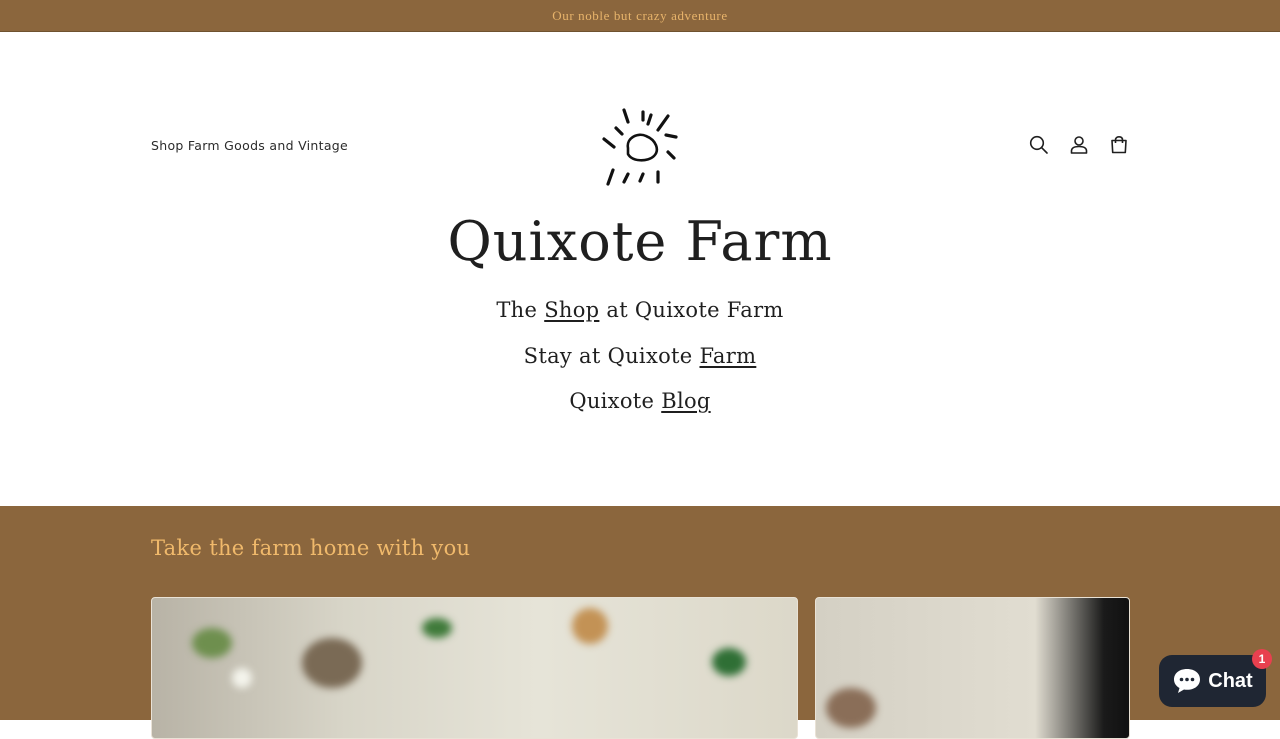 This screenshot has height=739, width=1280. Describe the element at coordinates (727, 356) in the screenshot. I see `farm-link: Farm` at that location.